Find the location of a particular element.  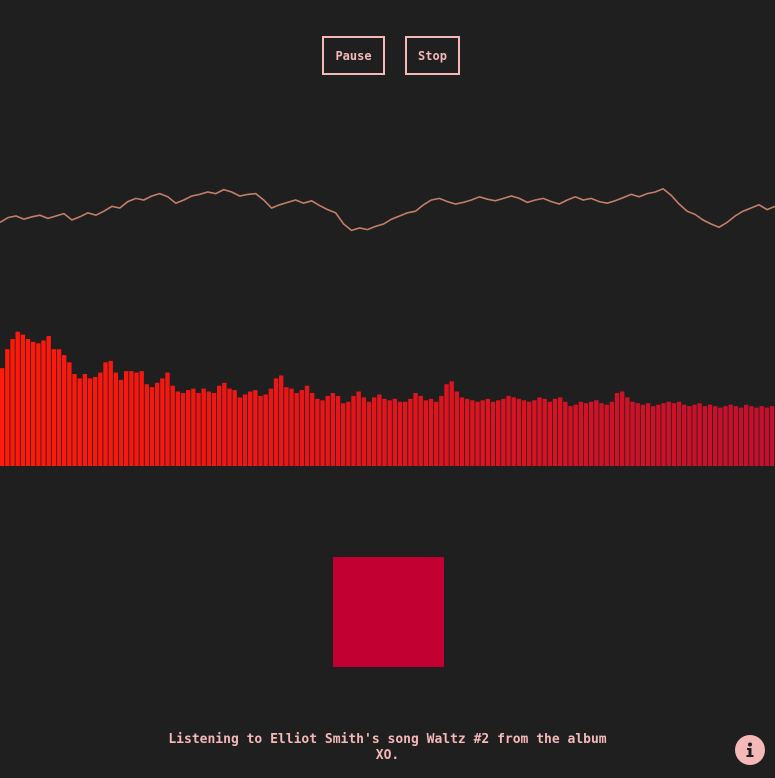

stop-button: Stop is located at coordinates (432, 55).